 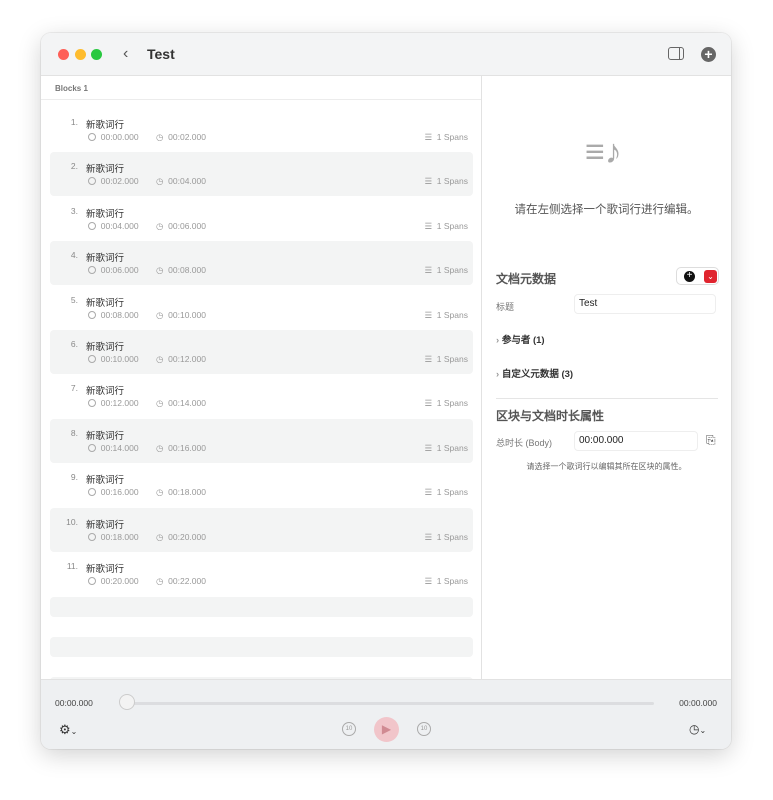 What do you see at coordinates (119, 314) in the screenshot?
I see `start-value: 00:08.000` at bounding box center [119, 314].